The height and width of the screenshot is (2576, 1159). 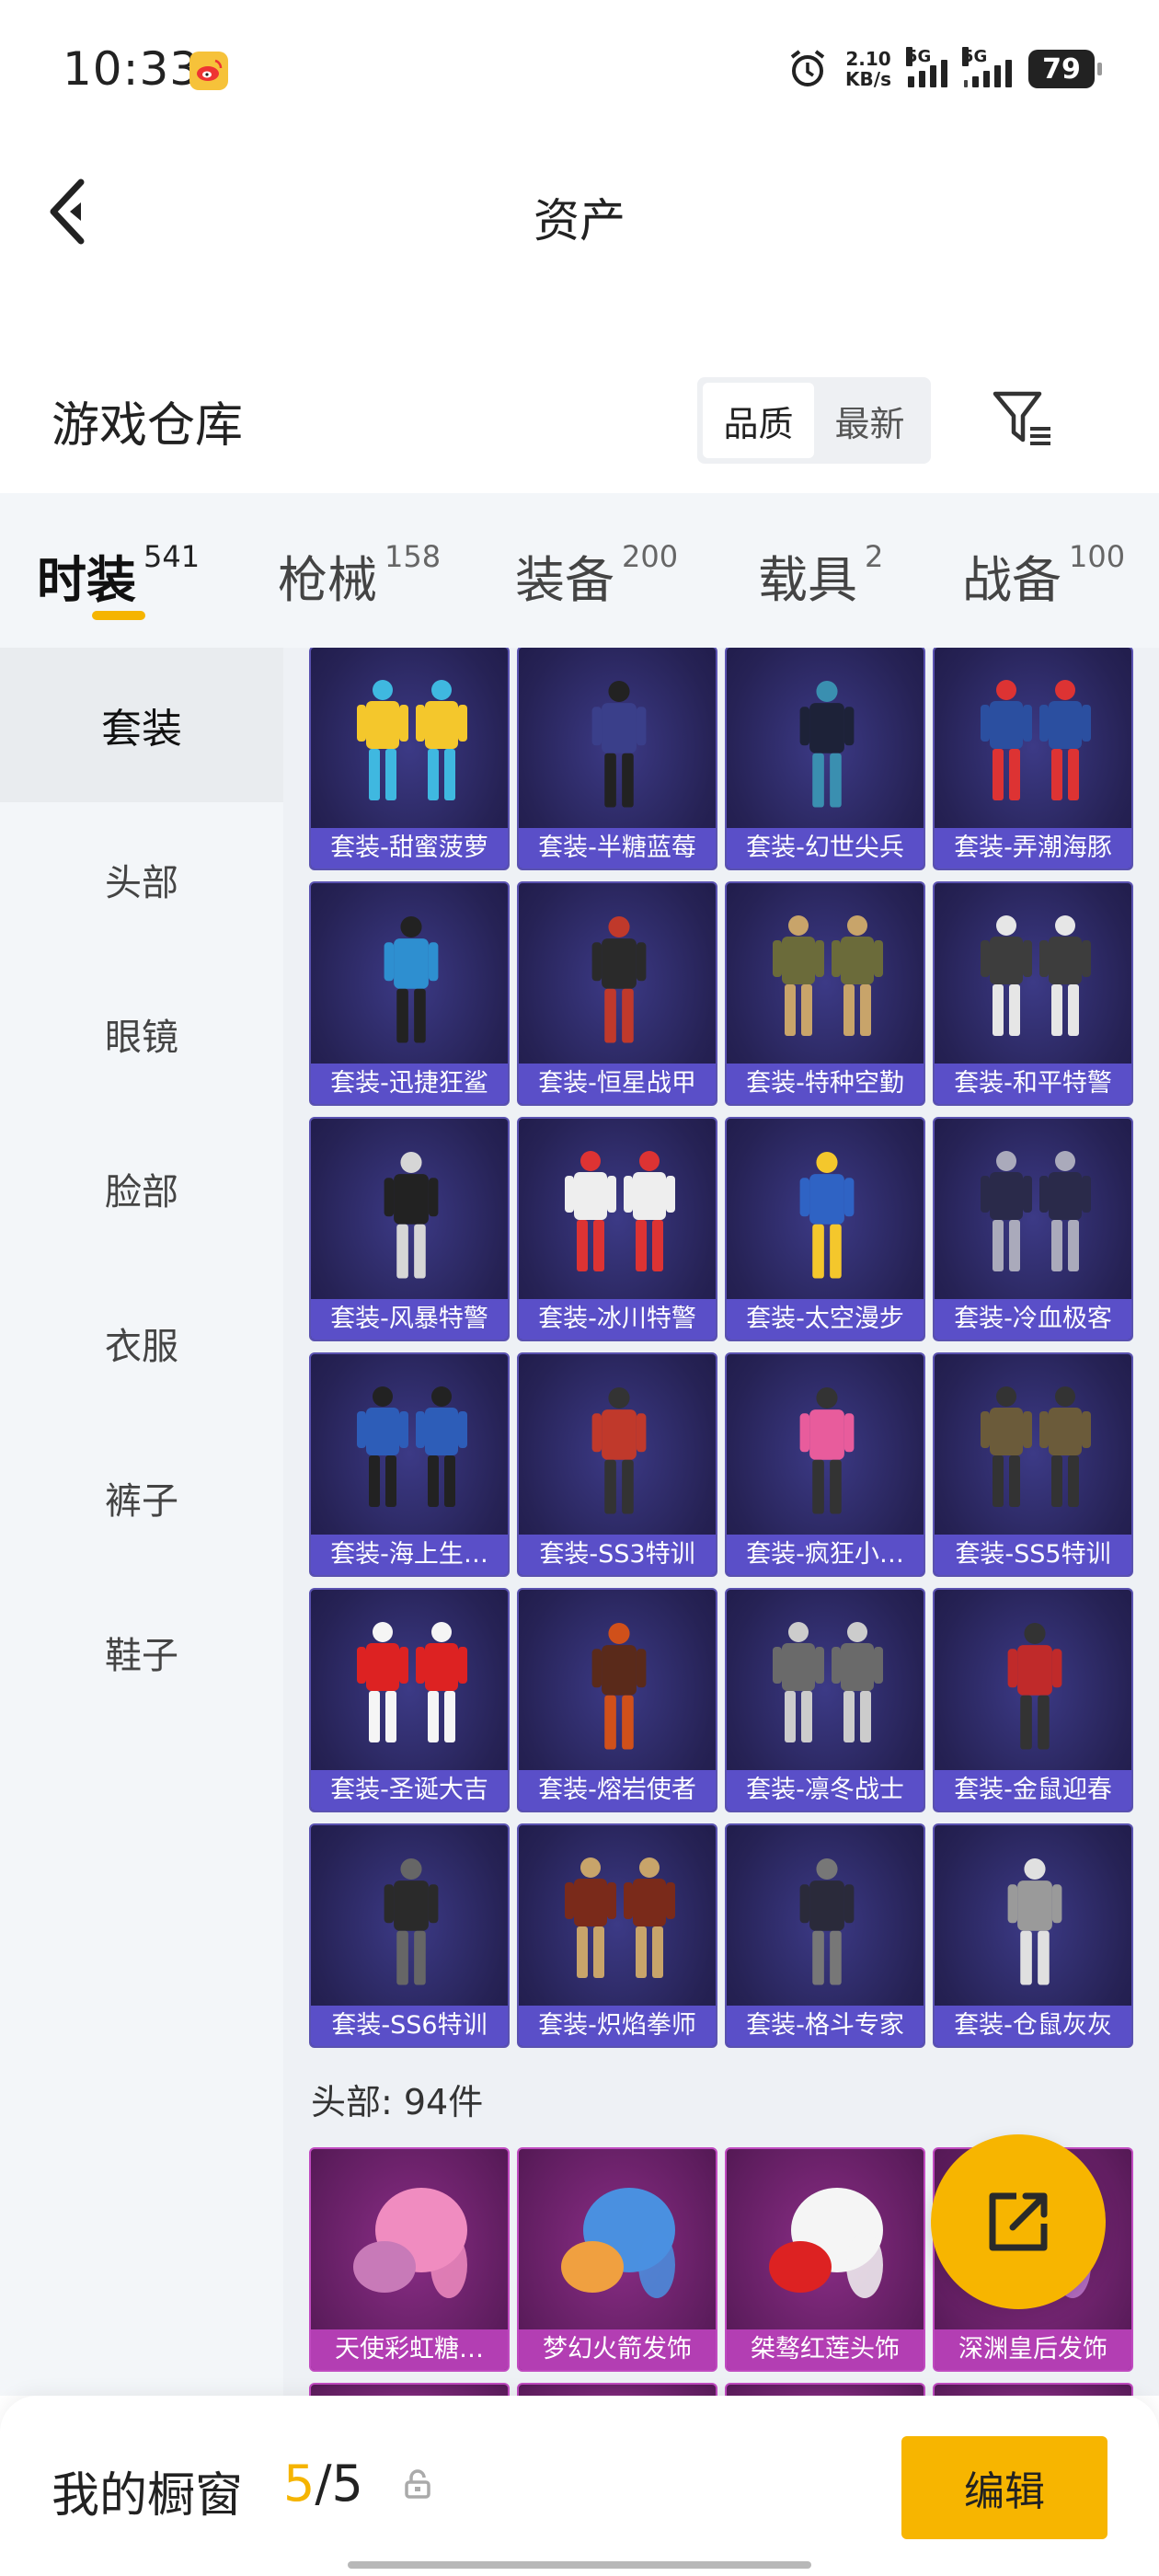 I want to click on tab-guns: 枪械 158, so click(x=396, y=570).